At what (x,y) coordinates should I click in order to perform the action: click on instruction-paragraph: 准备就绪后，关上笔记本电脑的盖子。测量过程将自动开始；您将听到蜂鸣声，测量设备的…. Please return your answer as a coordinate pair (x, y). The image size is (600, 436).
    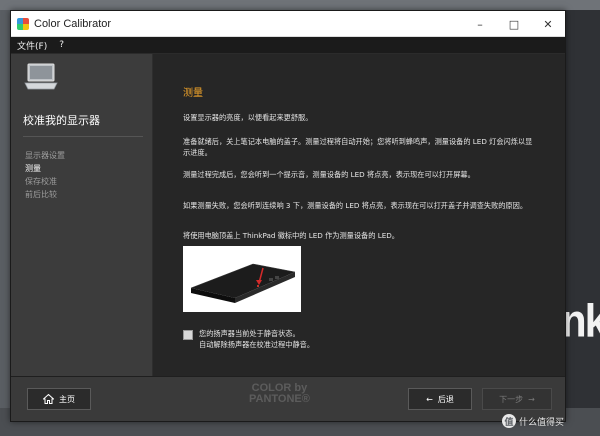
    Looking at the image, I should click on (358, 147).